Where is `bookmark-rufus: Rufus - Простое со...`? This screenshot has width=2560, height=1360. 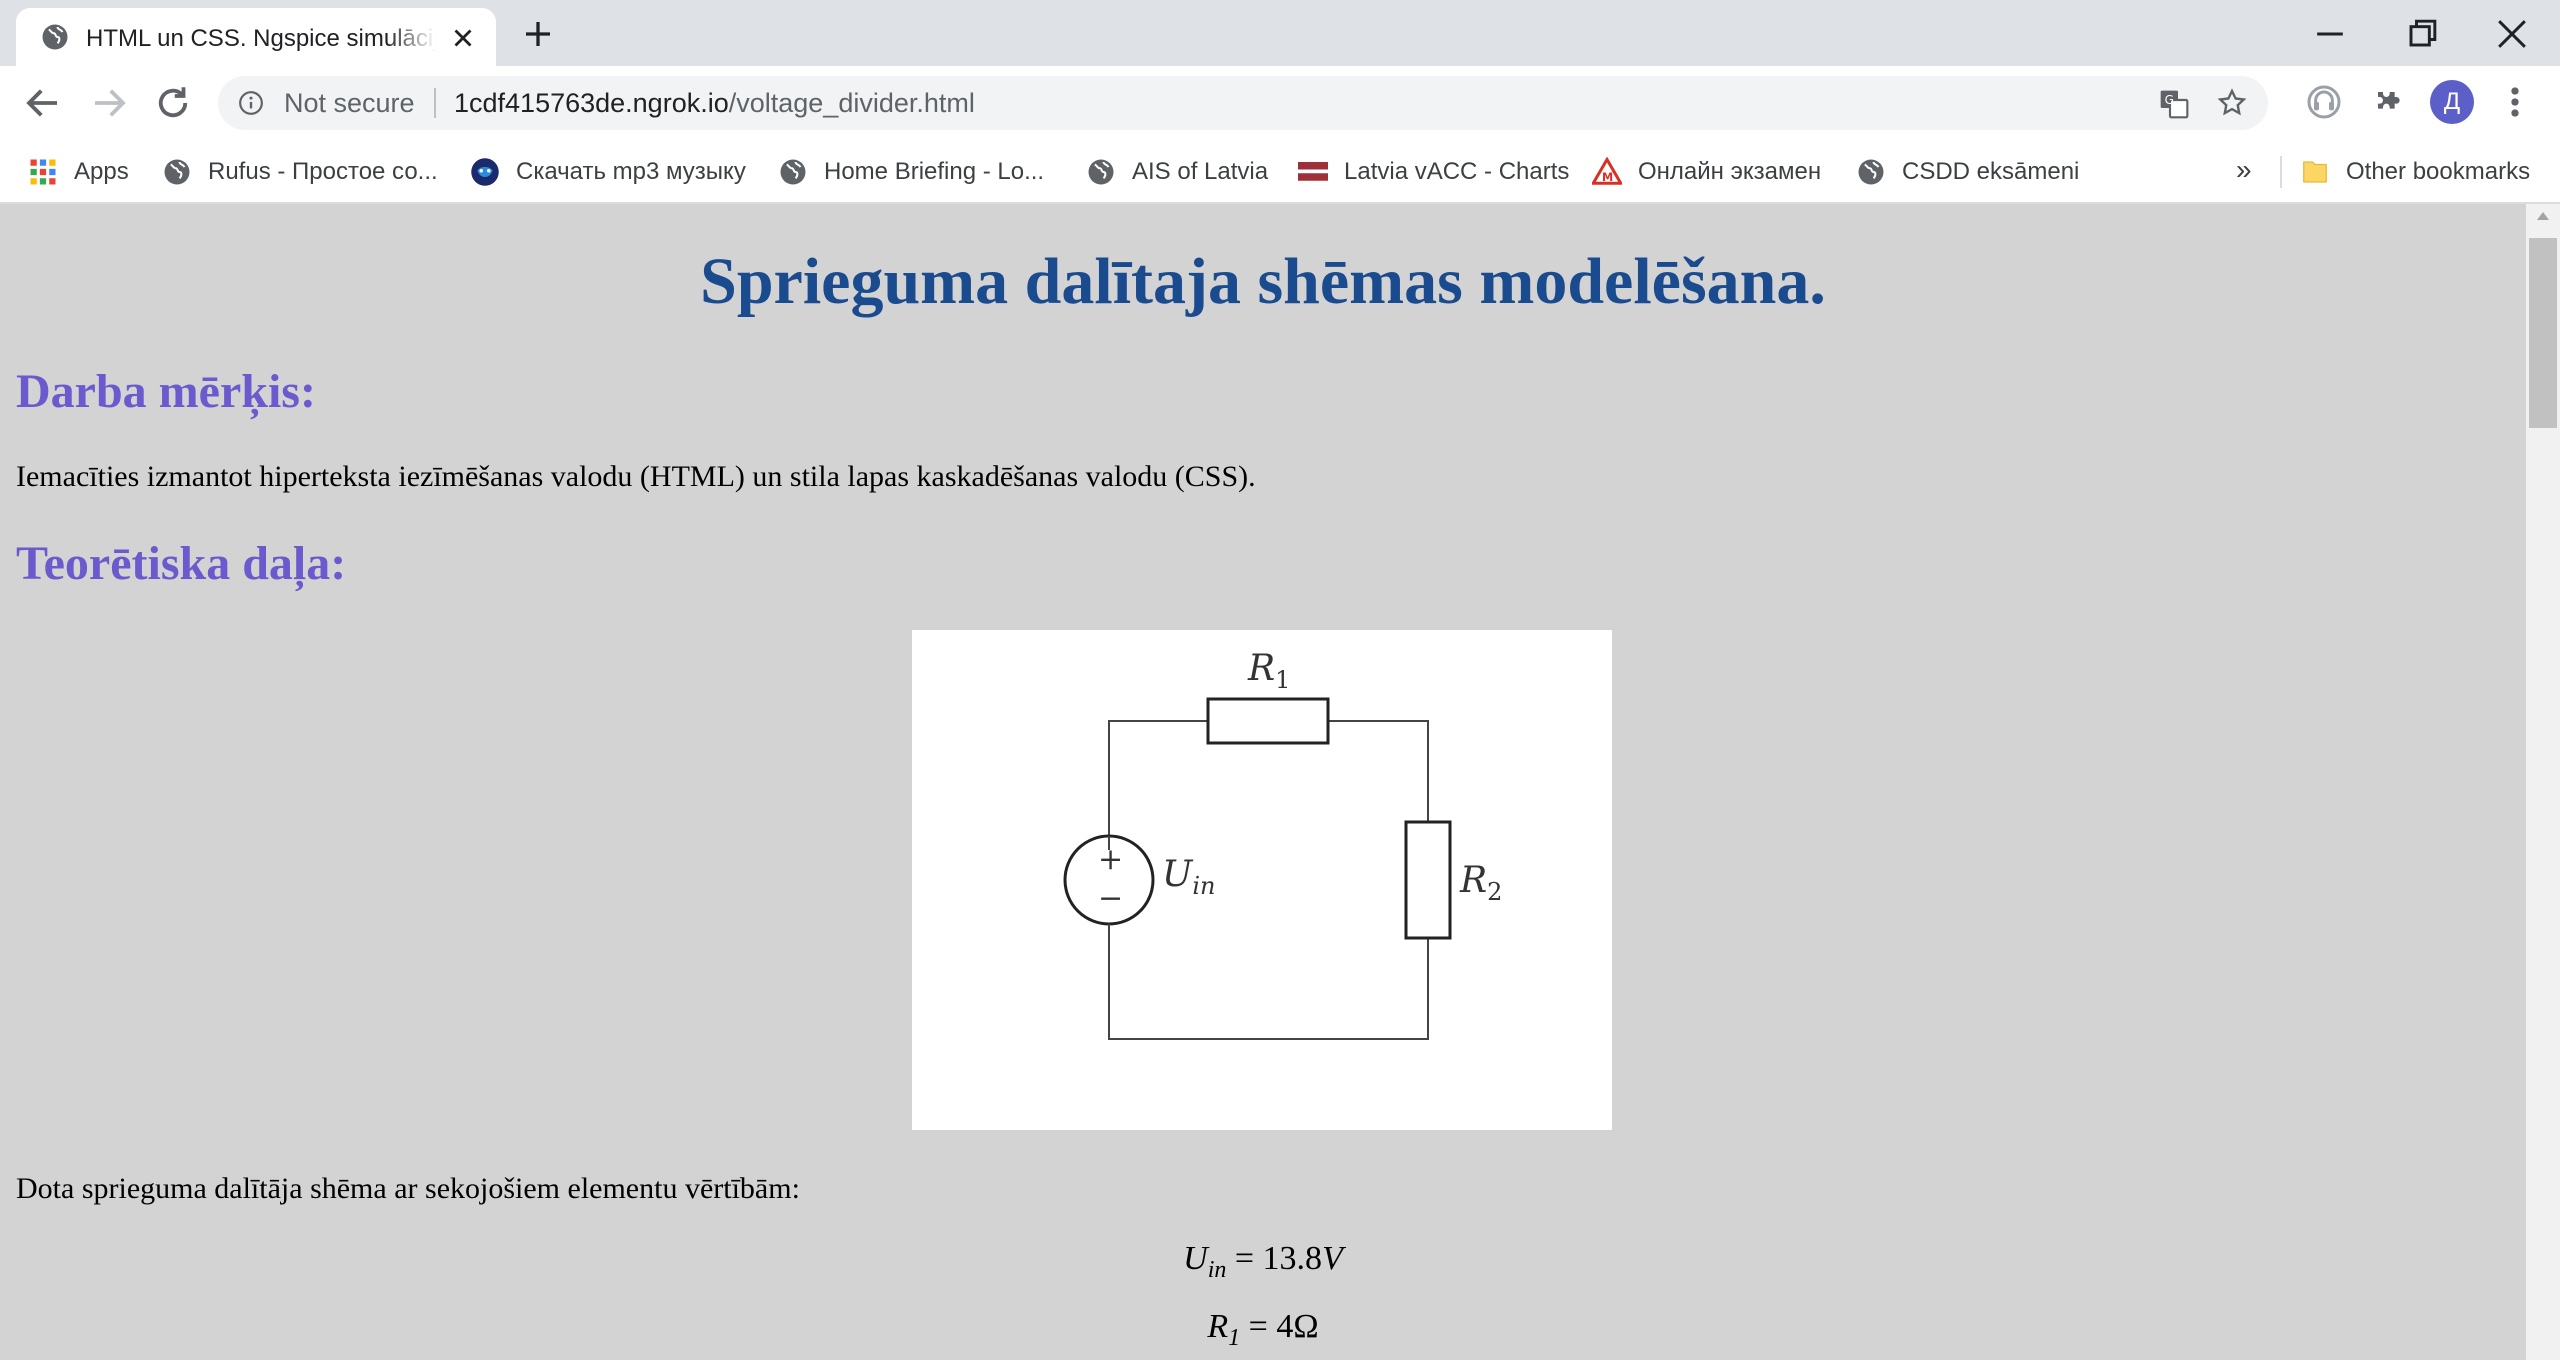
bookmark-rufus: Rufus - Простое со... is located at coordinates (300, 172).